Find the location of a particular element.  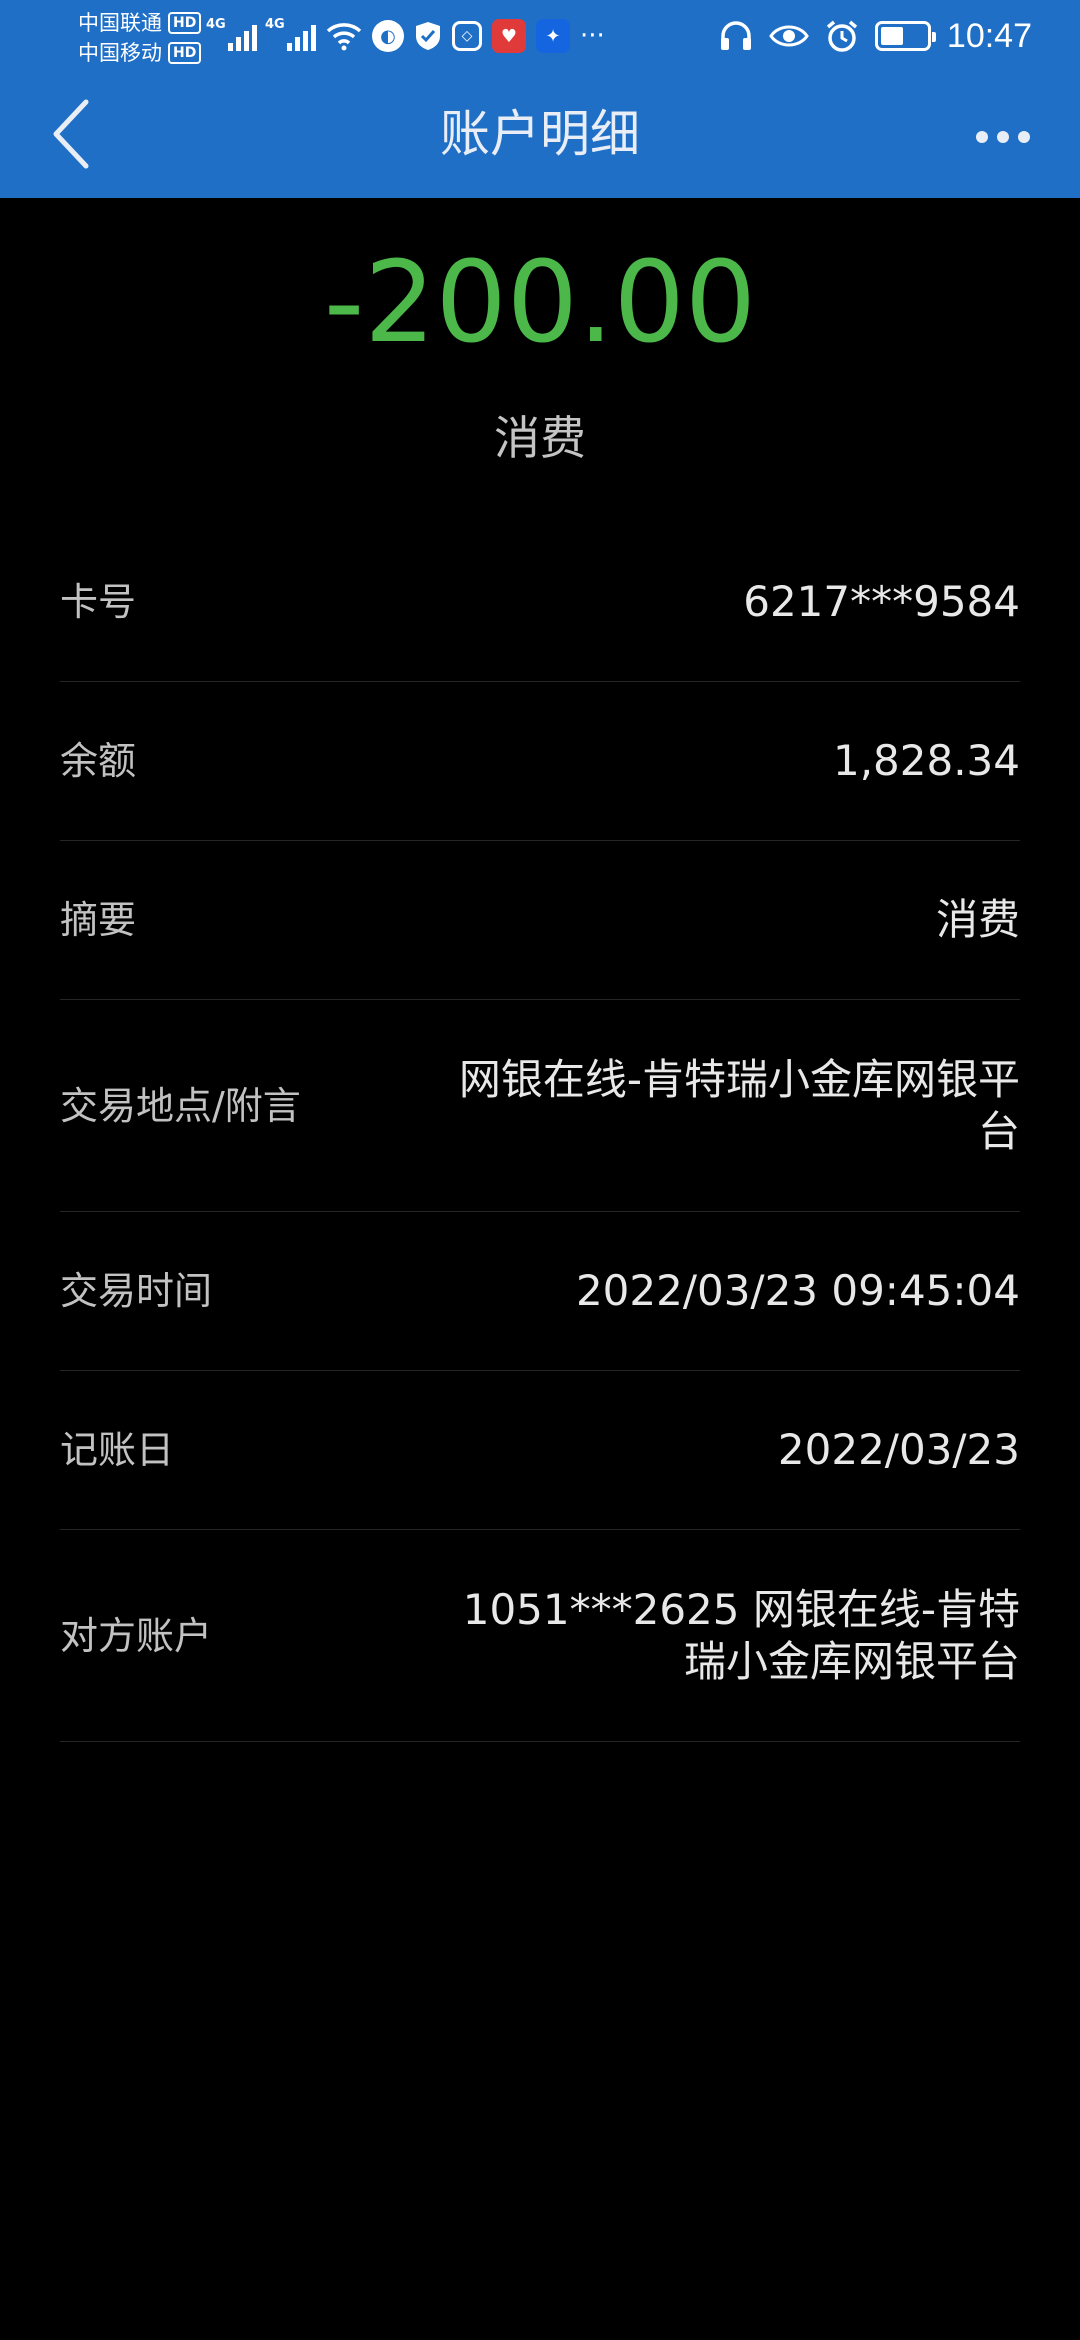

headphones-icon is located at coordinates (735, 35).